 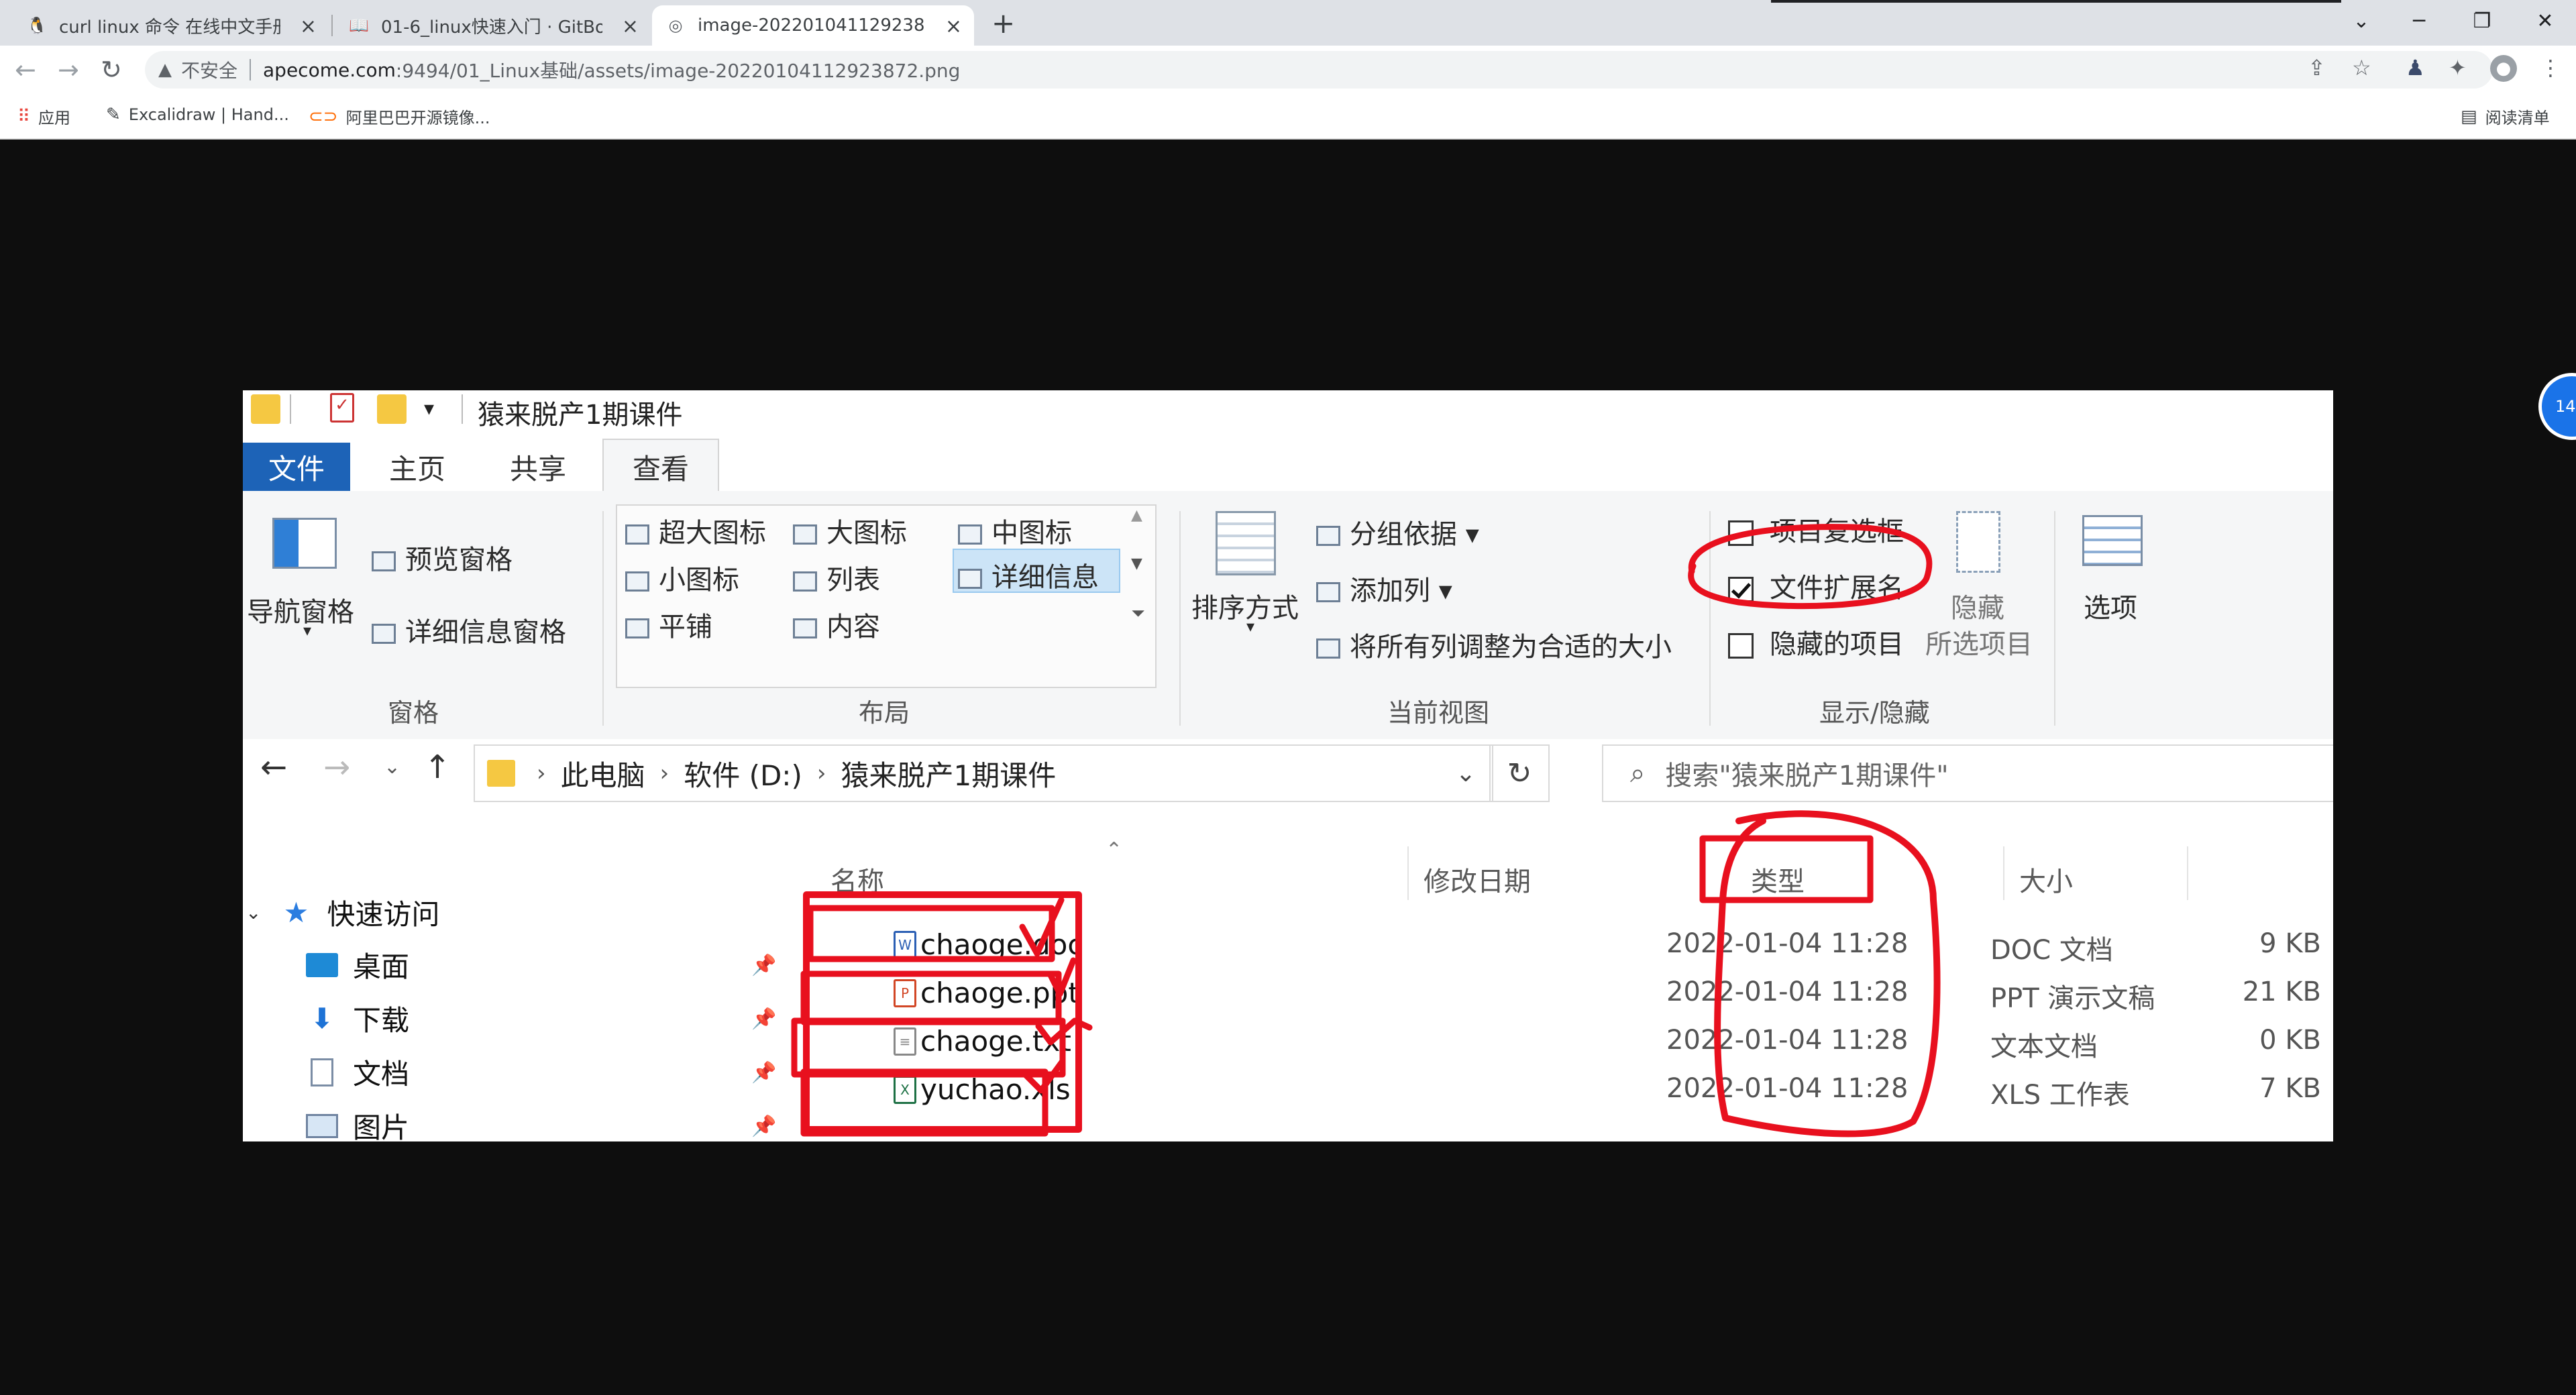 What do you see at coordinates (2317, 67) in the screenshot?
I see `share-icon: ⇪` at bounding box center [2317, 67].